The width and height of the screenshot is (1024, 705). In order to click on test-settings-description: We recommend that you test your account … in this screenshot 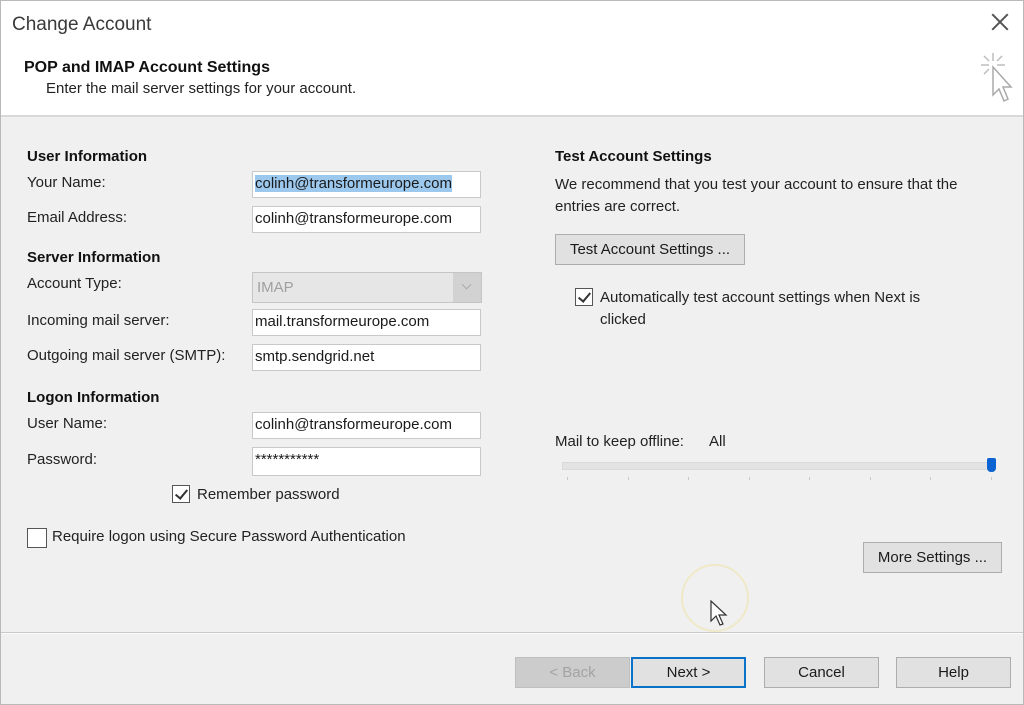, I will do `click(756, 195)`.